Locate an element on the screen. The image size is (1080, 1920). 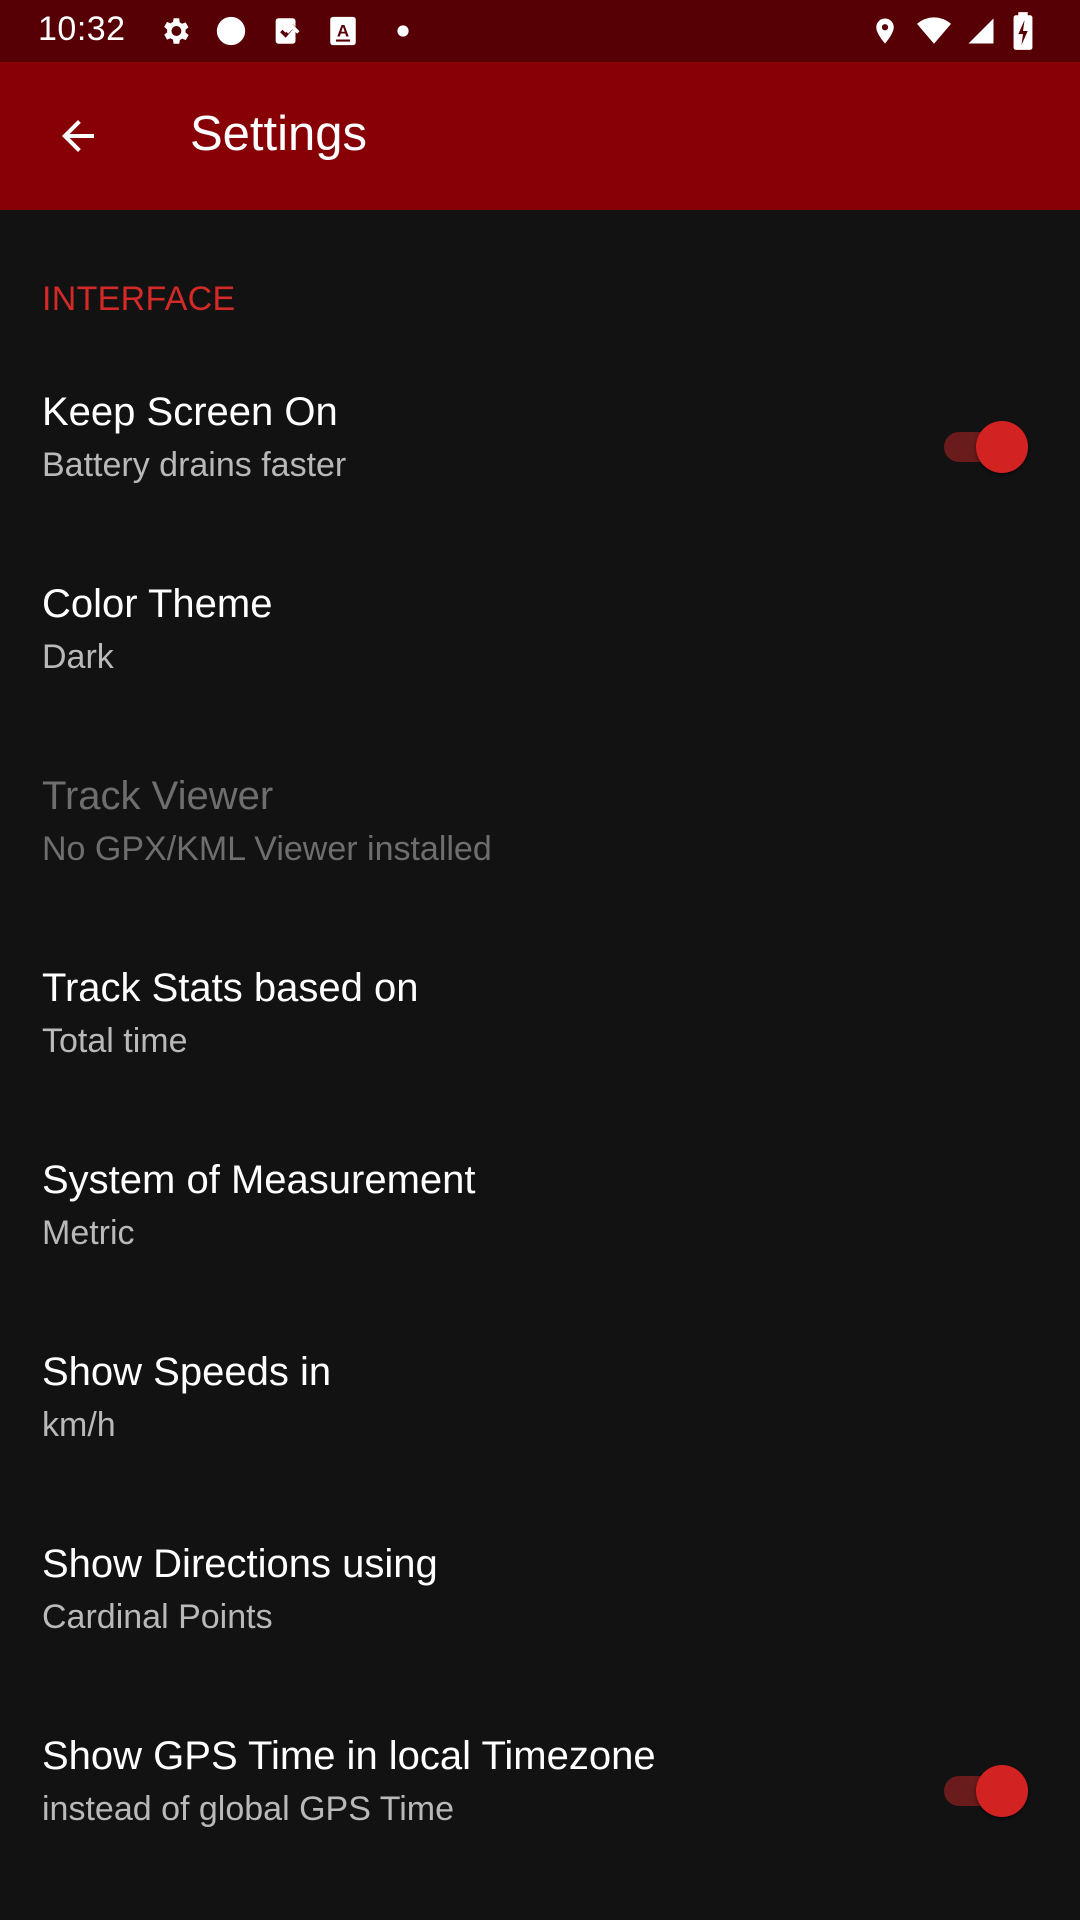
circle-icon is located at coordinates (231, 31).